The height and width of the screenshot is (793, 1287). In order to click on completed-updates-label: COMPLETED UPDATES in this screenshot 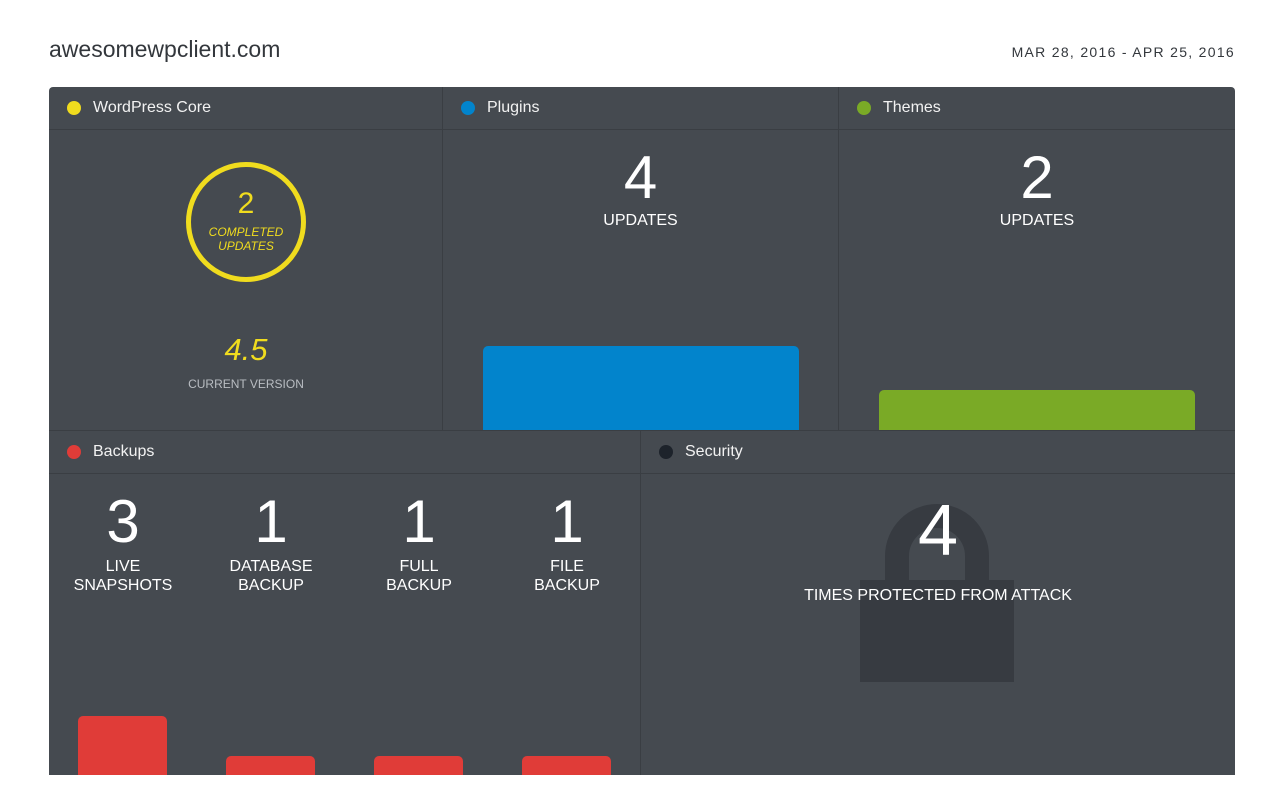, I will do `click(246, 239)`.